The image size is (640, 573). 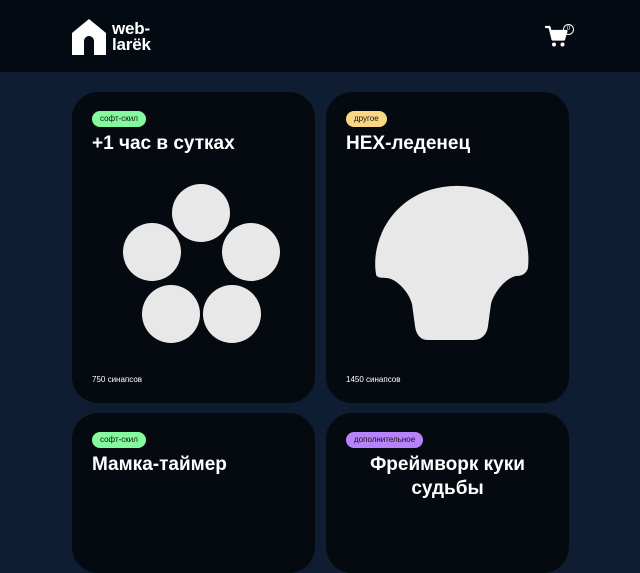 What do you see at coordinates (447, 476) in the screenshot?
I see `card-title: Фреймворк куки судьбы` at bounding box center [447, 476].